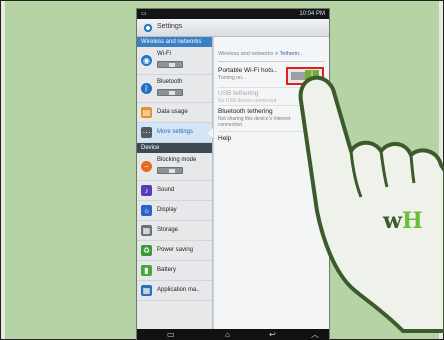 Image resolution: width=444 pixels, height=340 pixels. I want to click on sidebar-item-application-manager: ▦ Application ma.., so click(174, 291).